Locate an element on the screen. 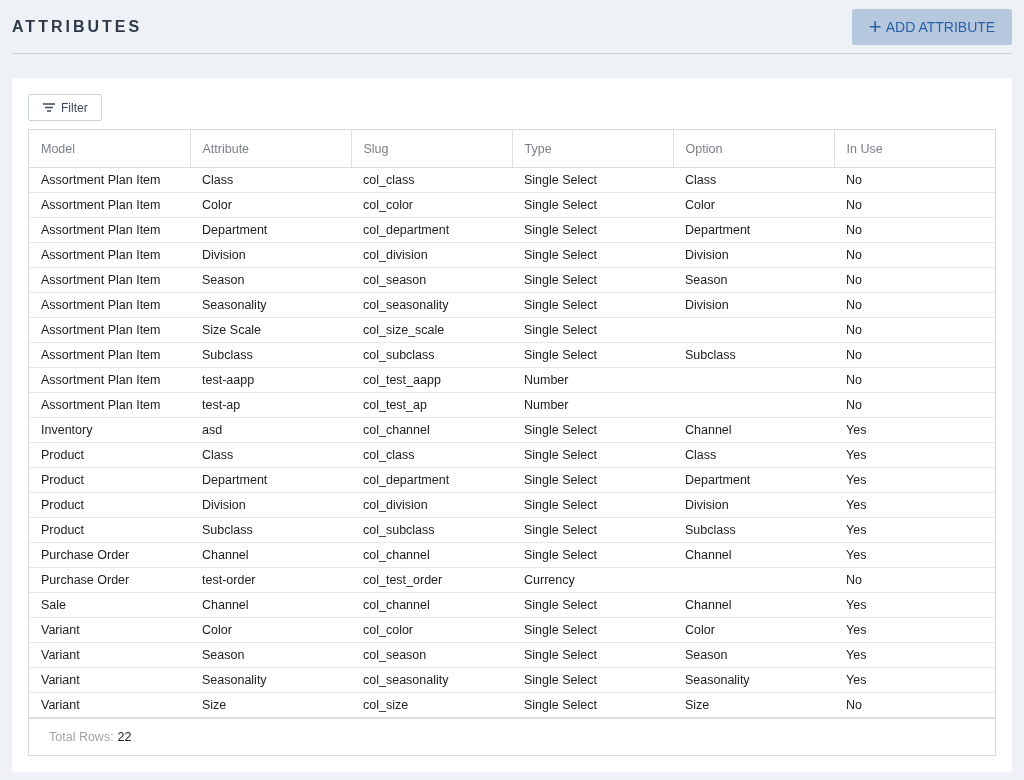 This screenshot has width=1024, height=780. table-cell: test-aapp is located at coordinates (270, 380).